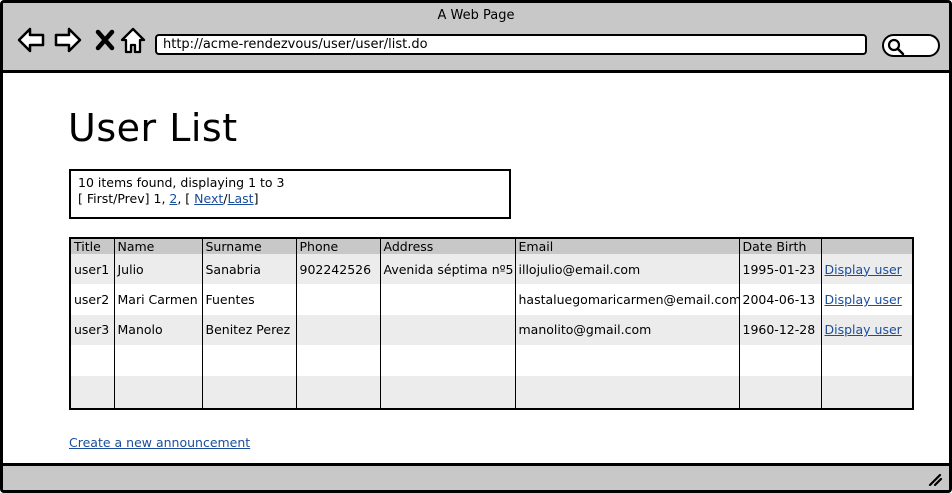 The height and width of the screenshot is (493, 952). Describe the element at coordinates (31, 40) in the screenshot. I see `back-arrow-icon` at that location.